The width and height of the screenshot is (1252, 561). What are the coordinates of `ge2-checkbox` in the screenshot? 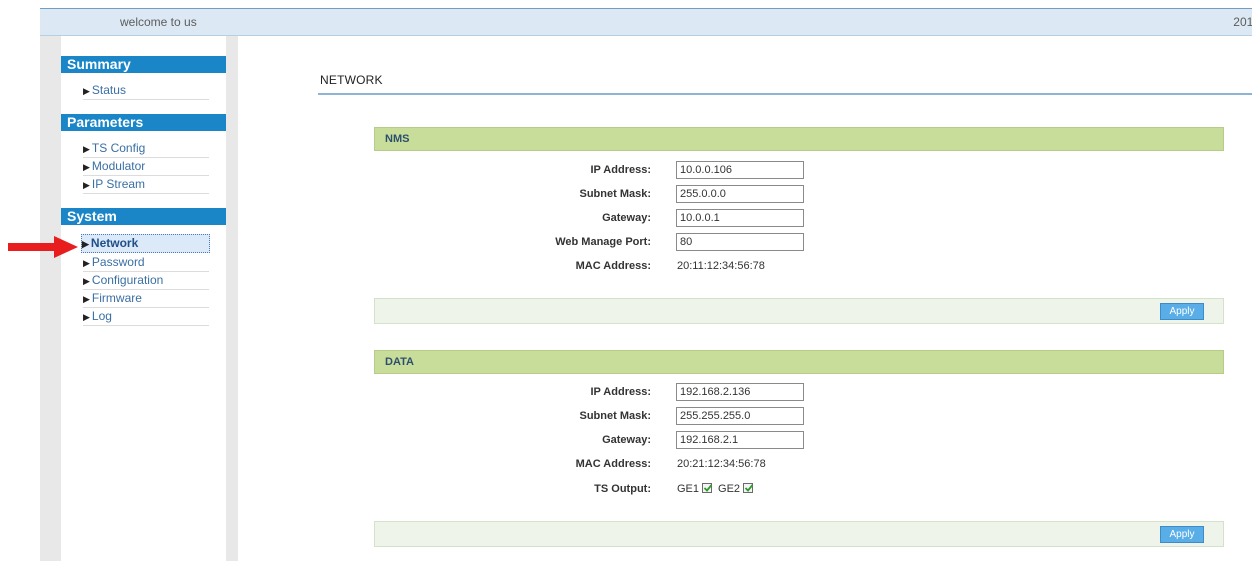 It's located at (748, 488).